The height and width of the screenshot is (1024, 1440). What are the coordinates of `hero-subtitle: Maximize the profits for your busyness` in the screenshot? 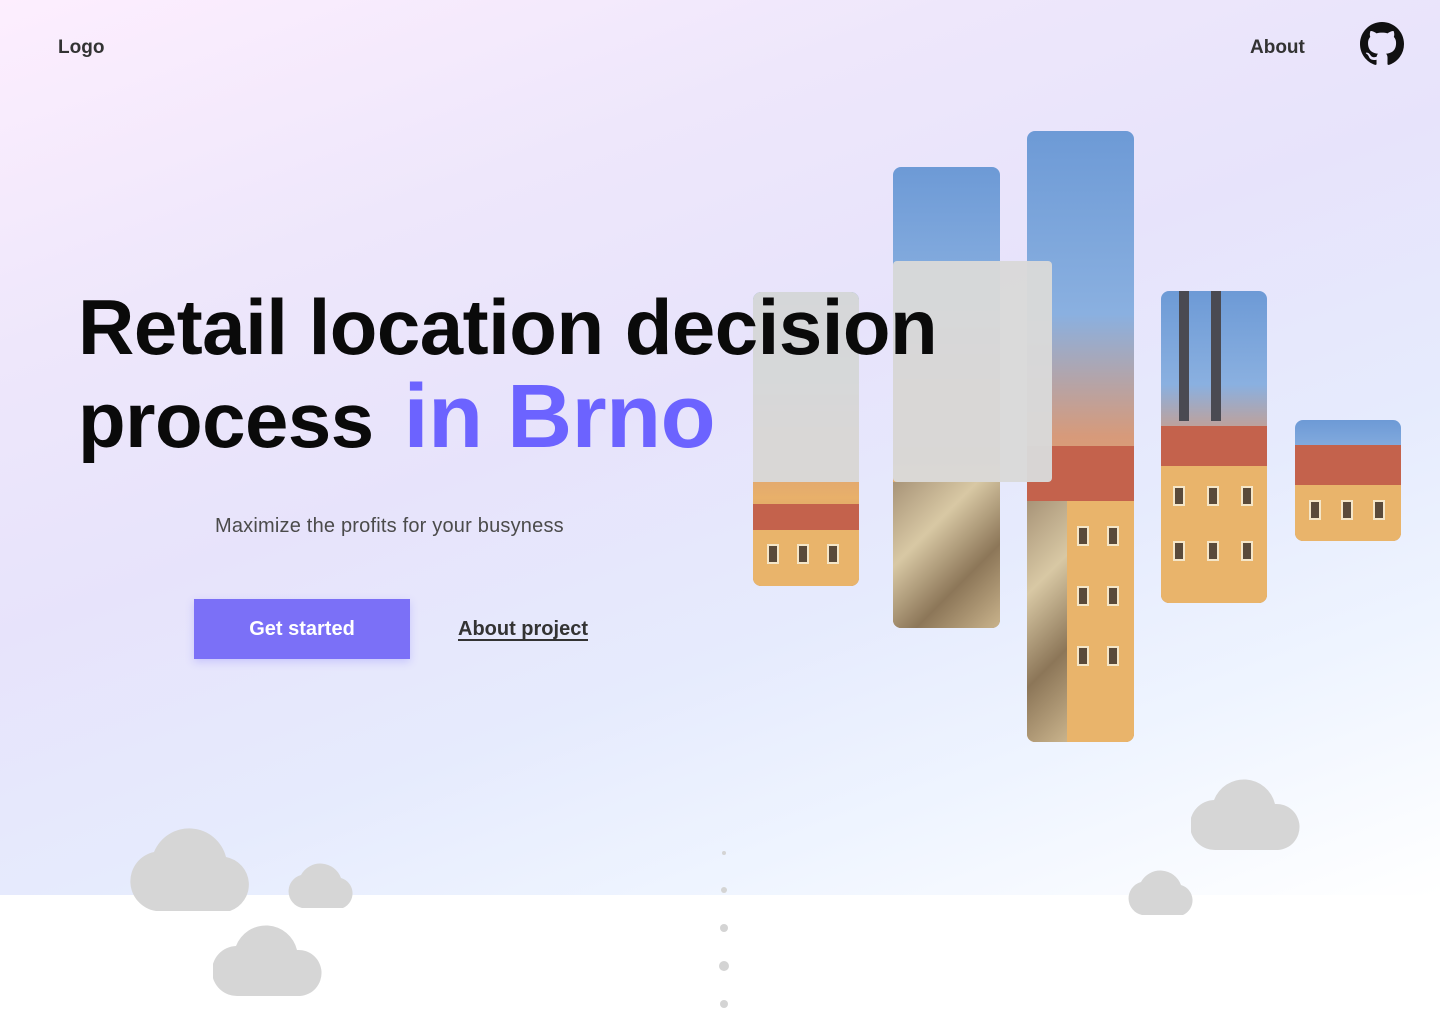 It's located at (389, 526).